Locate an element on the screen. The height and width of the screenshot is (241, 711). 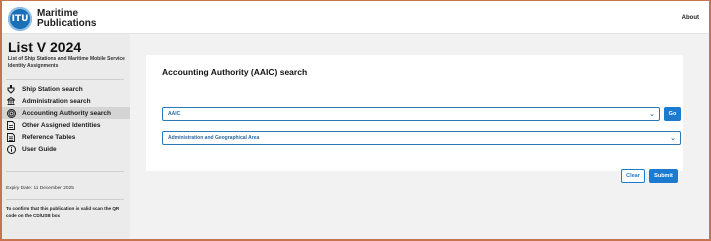
submit-button: Submit is located at coordinates (663, 176).